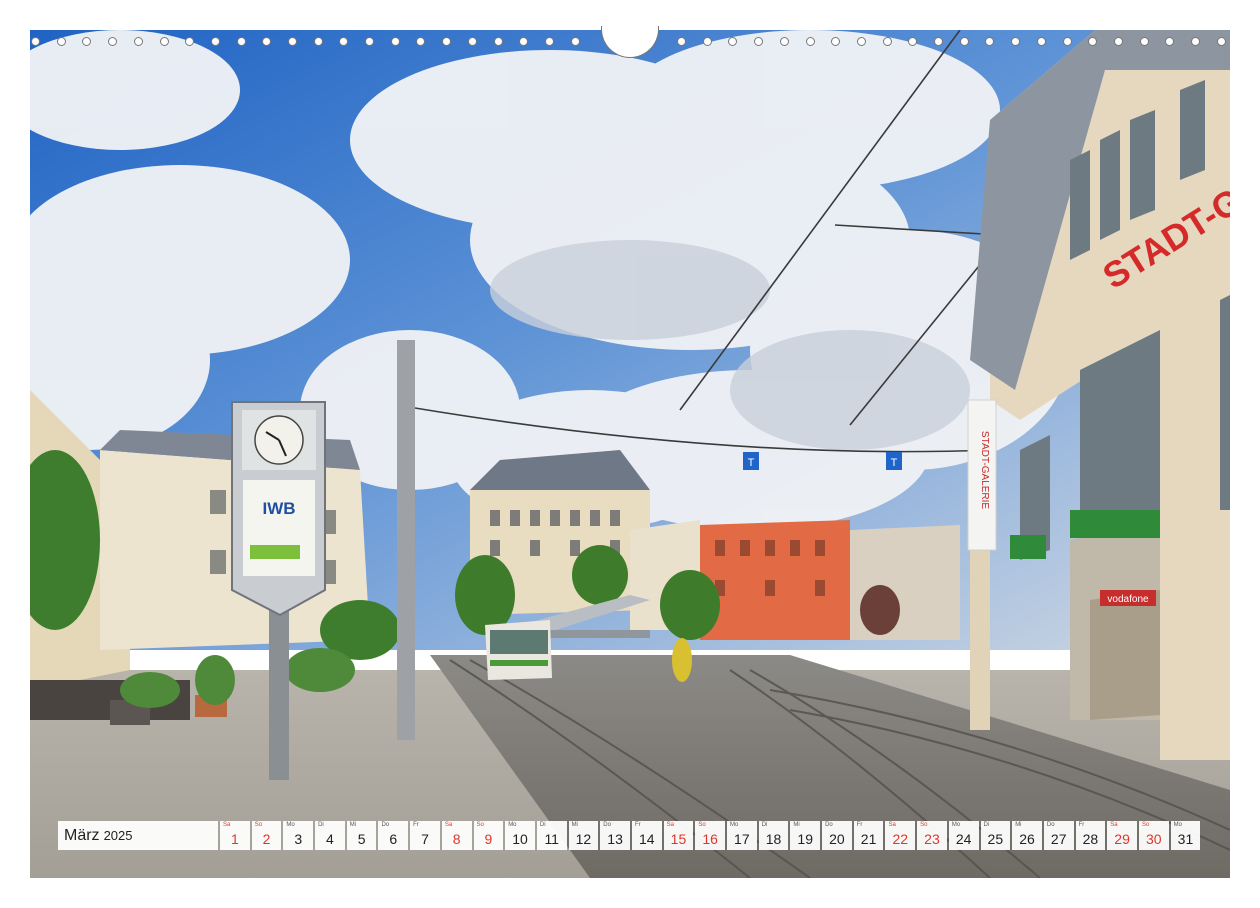  I want to click on calendar-day: Fr 14, so click(646, 835).